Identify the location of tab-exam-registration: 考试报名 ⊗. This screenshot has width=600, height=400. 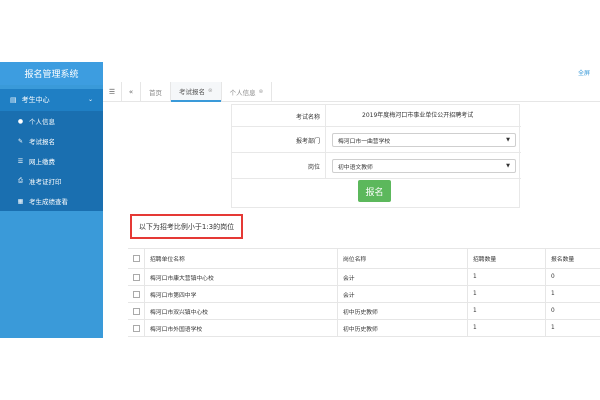
(196, 91).